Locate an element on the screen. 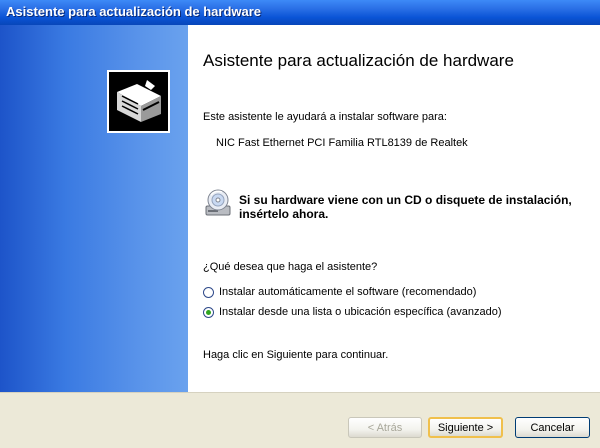  page-title: Asistente para actualización de hardware is located at coordinates (358, 60).